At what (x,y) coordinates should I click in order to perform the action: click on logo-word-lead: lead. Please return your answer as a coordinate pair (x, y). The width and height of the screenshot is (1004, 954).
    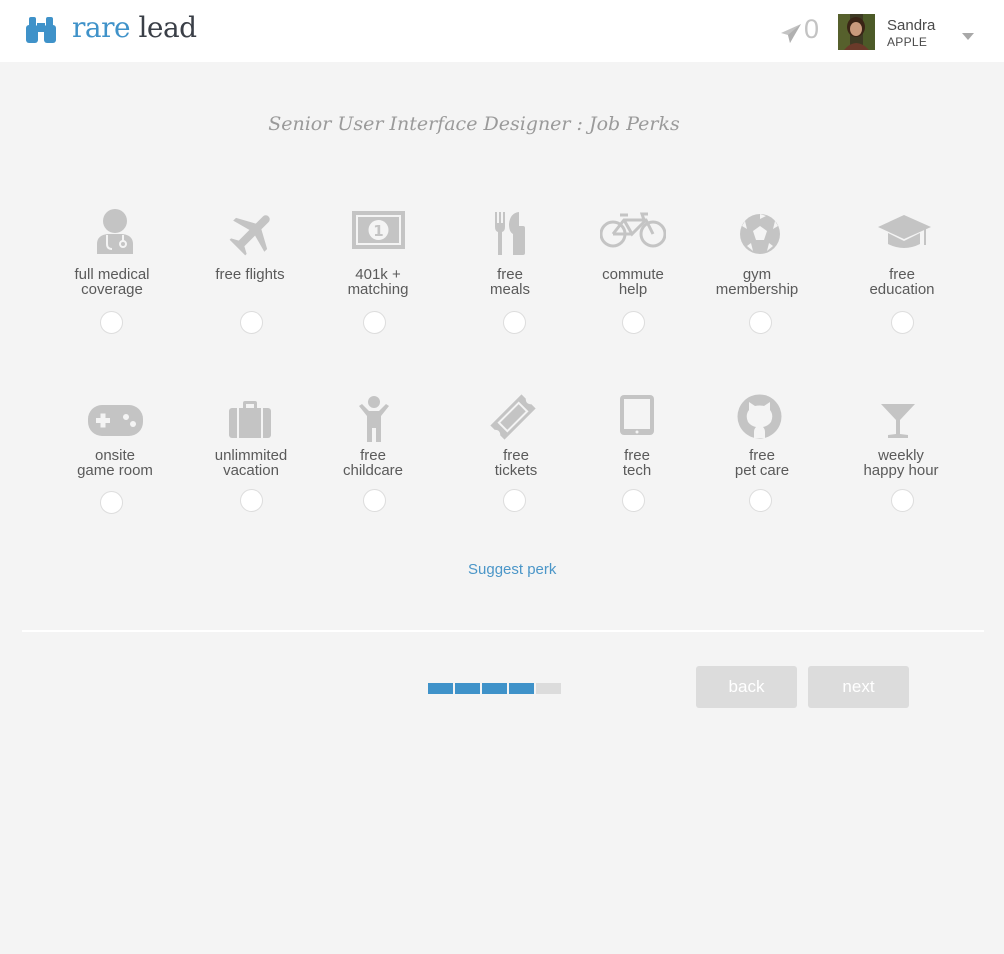
    Looking at the image, I should click on (167, 27).